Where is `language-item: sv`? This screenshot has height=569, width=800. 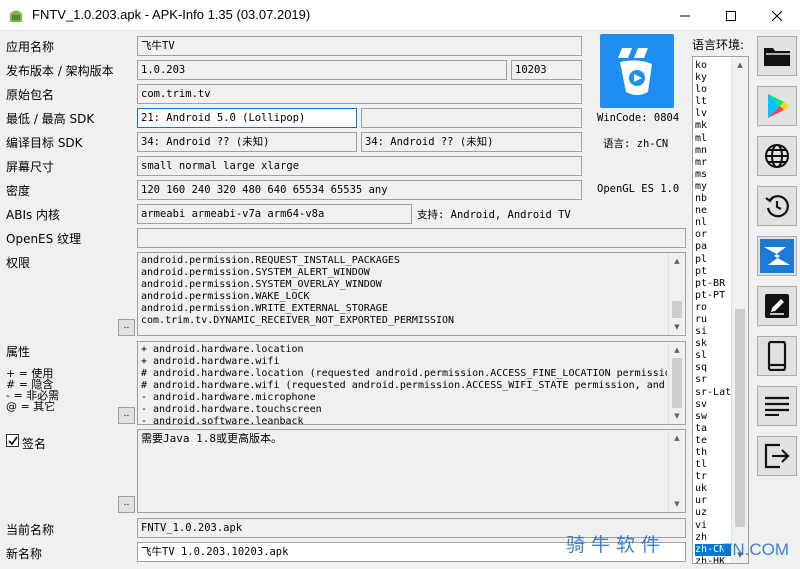
language-item: sv is located at coordinates (713, 405).